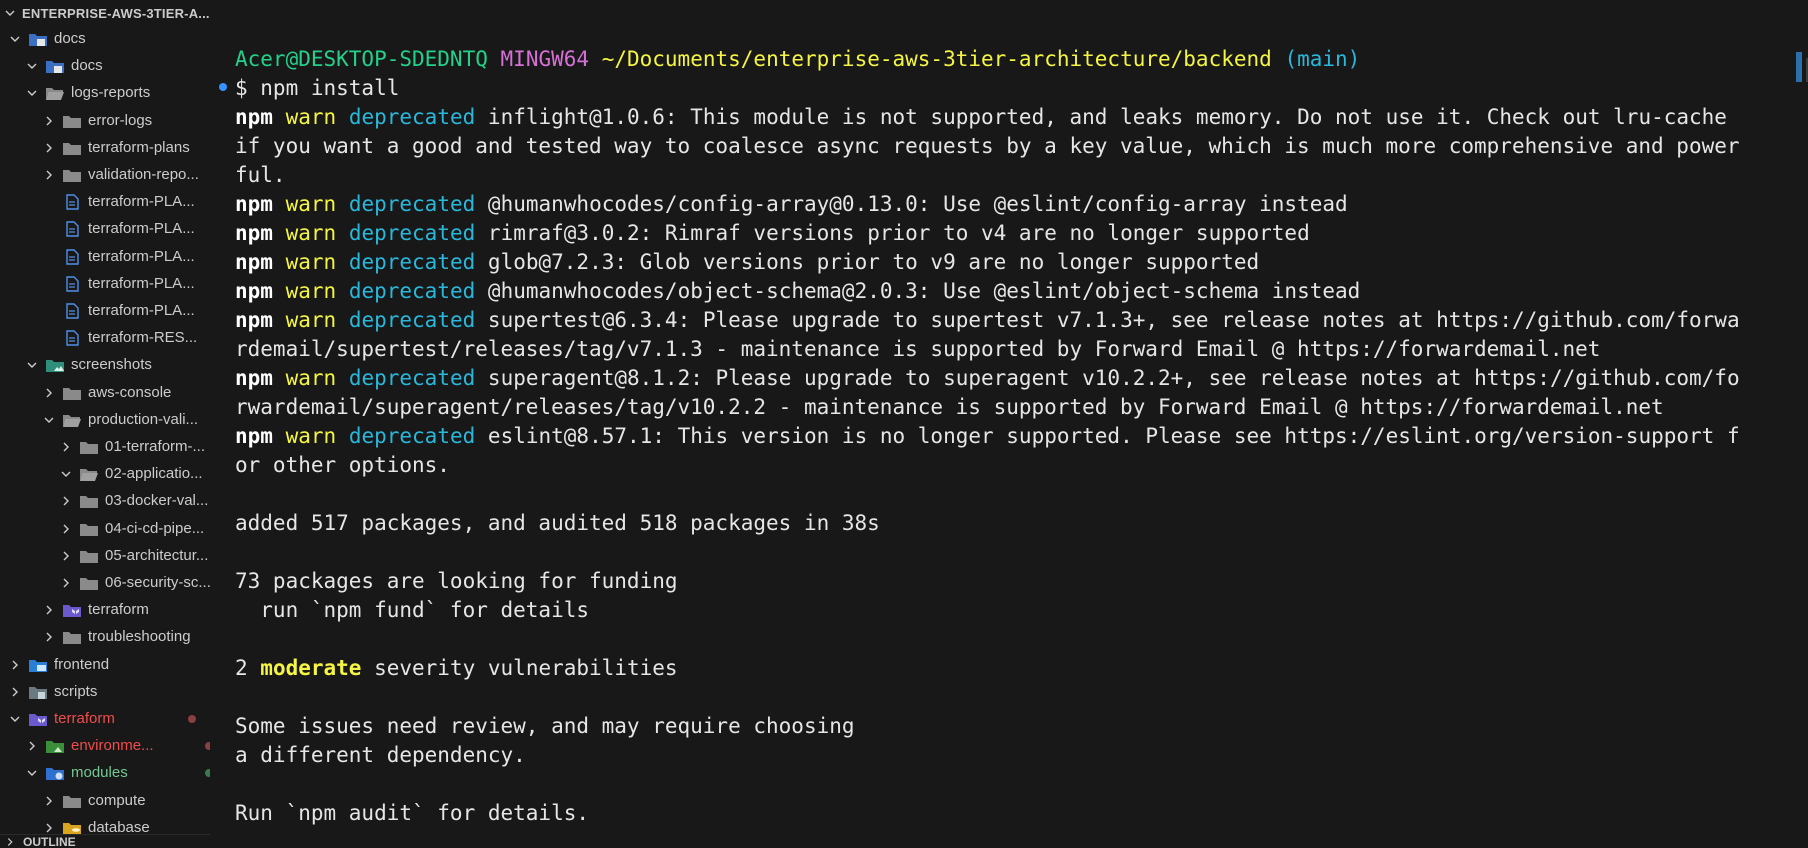 This screenshot has width=1808, height=848. Describe the element at coordinates (105, 800) in the screenshot. I see `tree-item: compute` at that location.